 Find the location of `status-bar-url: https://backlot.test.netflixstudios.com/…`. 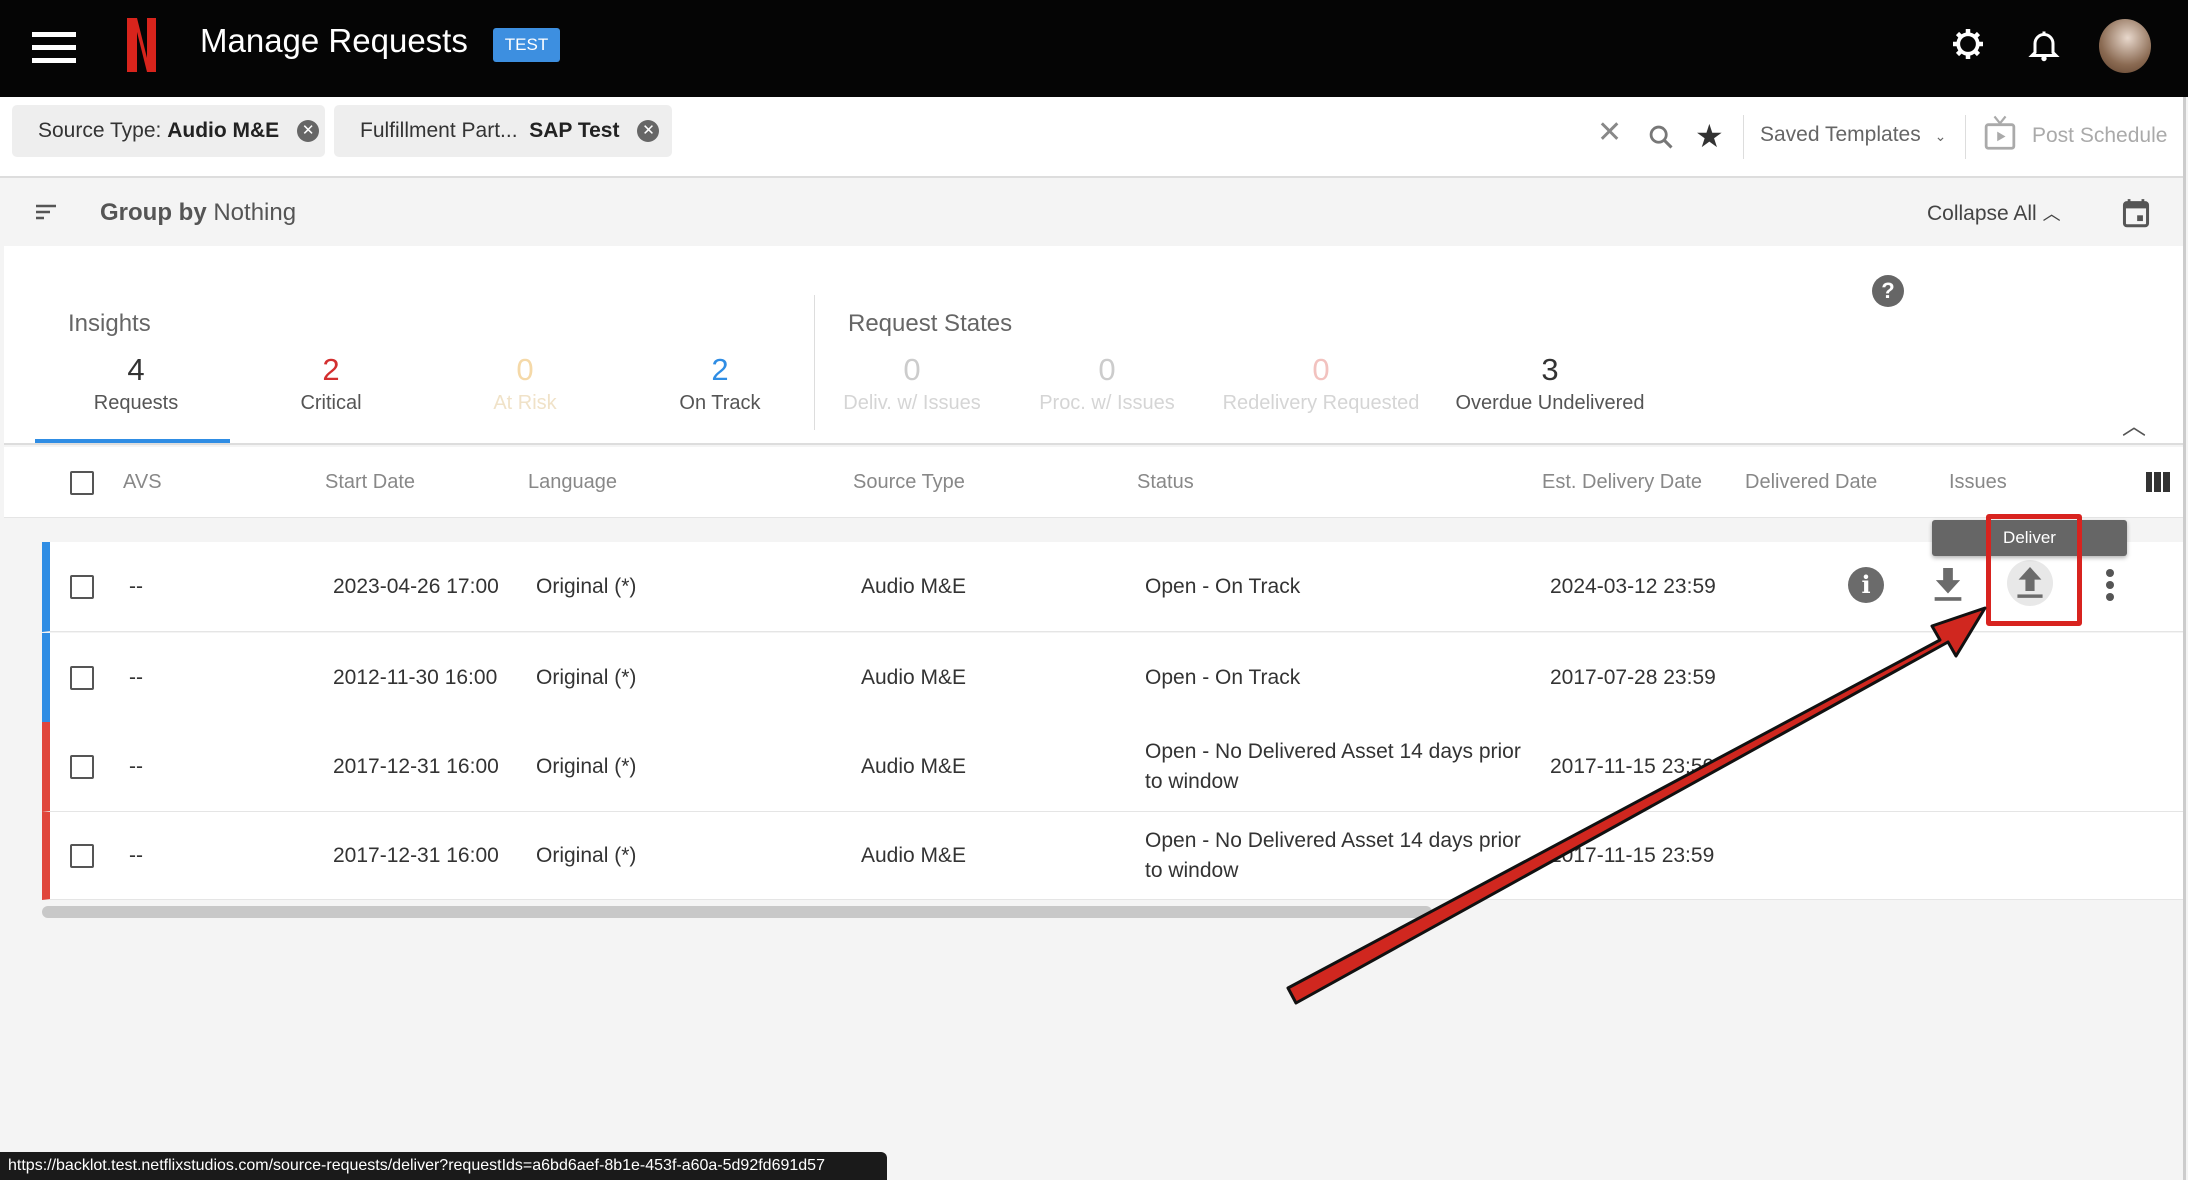

status-bar-url: https://backlot.test.netflixstudios.com/… is located at coordinates (443, 1166).